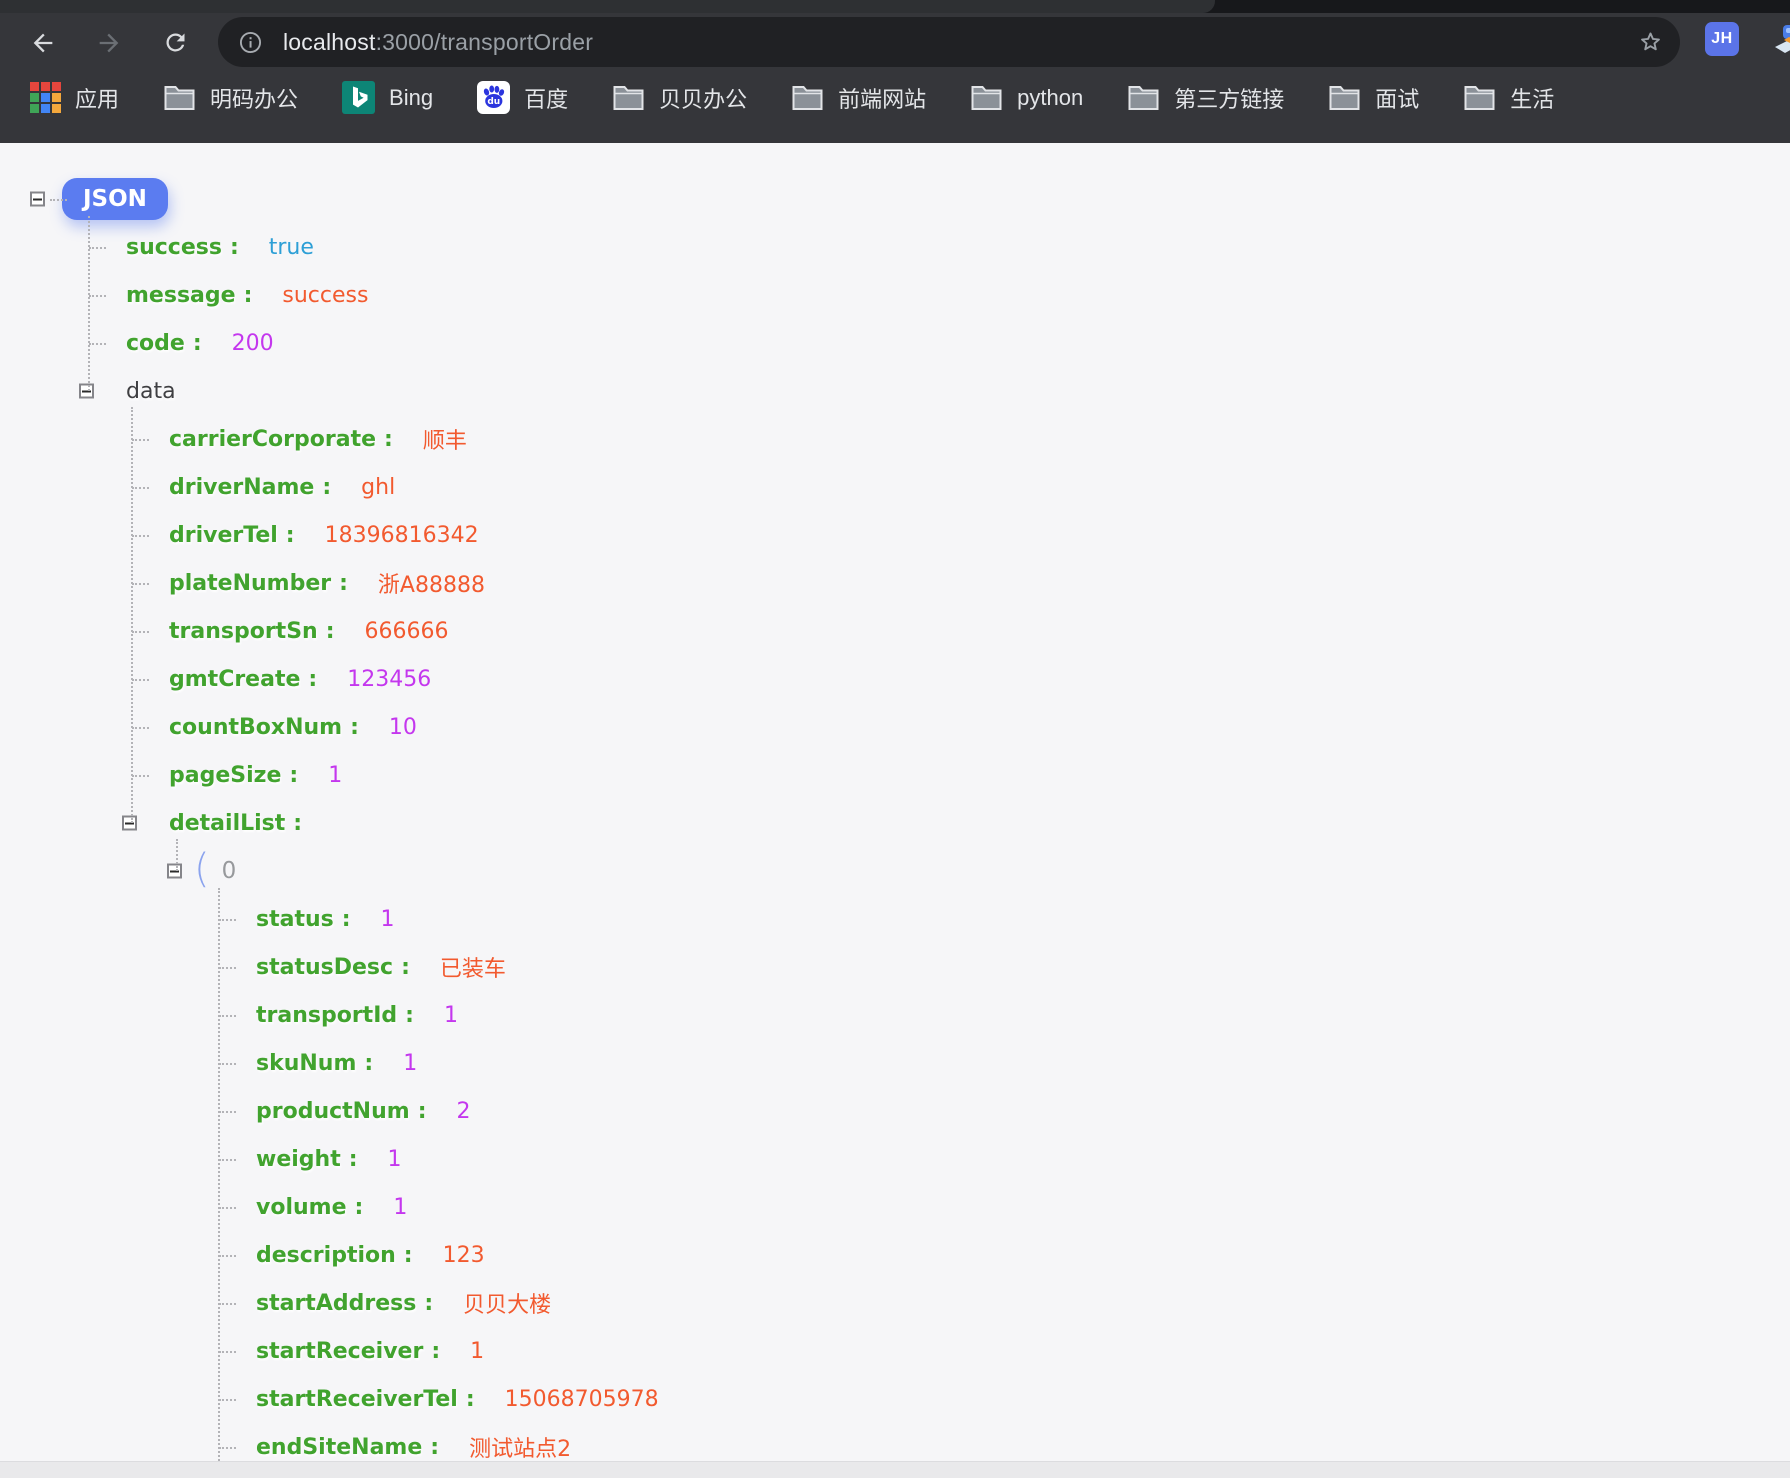 The height and width of the screenshot is (1478, 1790). Describe the element at coordinates (444, 441) in the screenshot. I see `json-value: 顺丰` at that location.